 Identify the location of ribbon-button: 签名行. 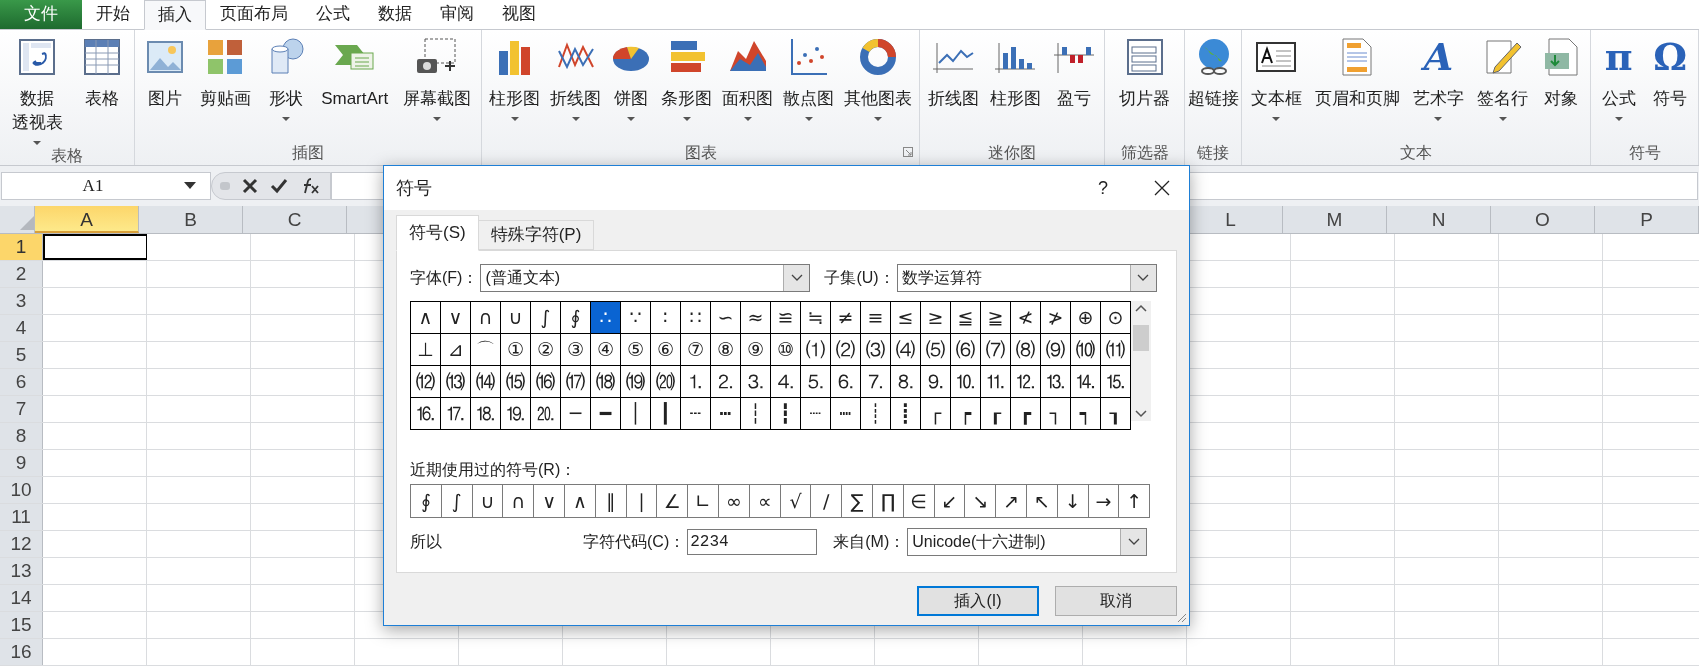
(1503, 78).